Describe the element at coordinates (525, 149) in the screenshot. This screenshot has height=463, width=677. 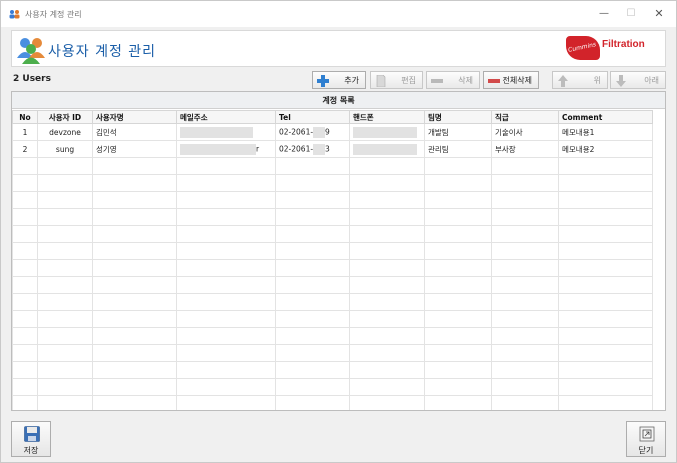
I see `cell-rank: 부사장` at that location.